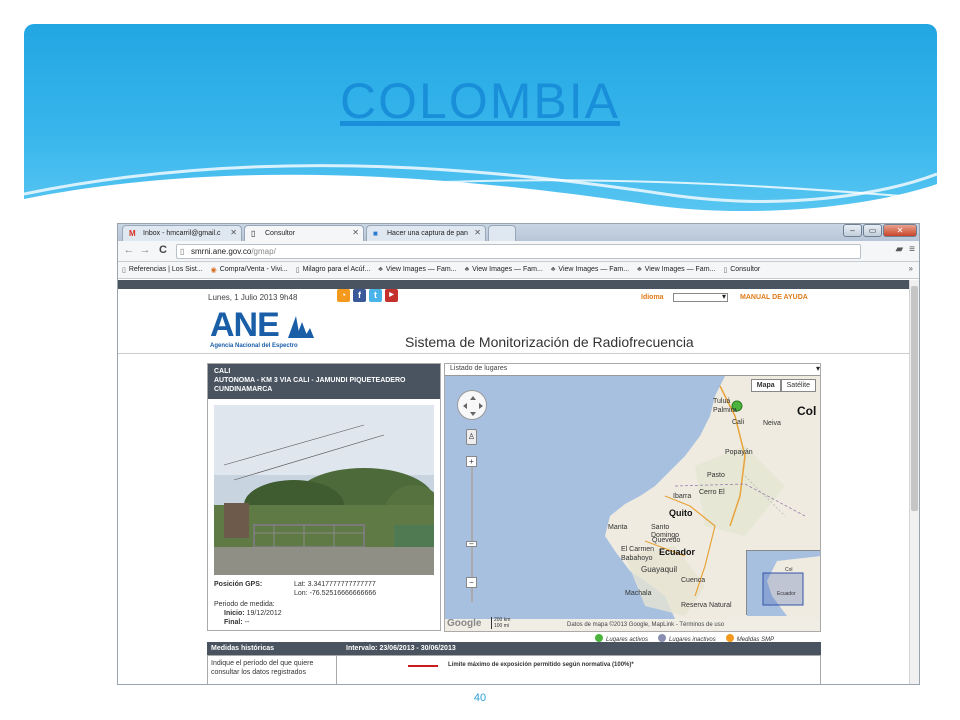 Image resolution: width=960 pixels, height=720 pixels. Describe the element at coordinates (772, 423) in the screenshot. I see `map-label: Neiva` at that location.